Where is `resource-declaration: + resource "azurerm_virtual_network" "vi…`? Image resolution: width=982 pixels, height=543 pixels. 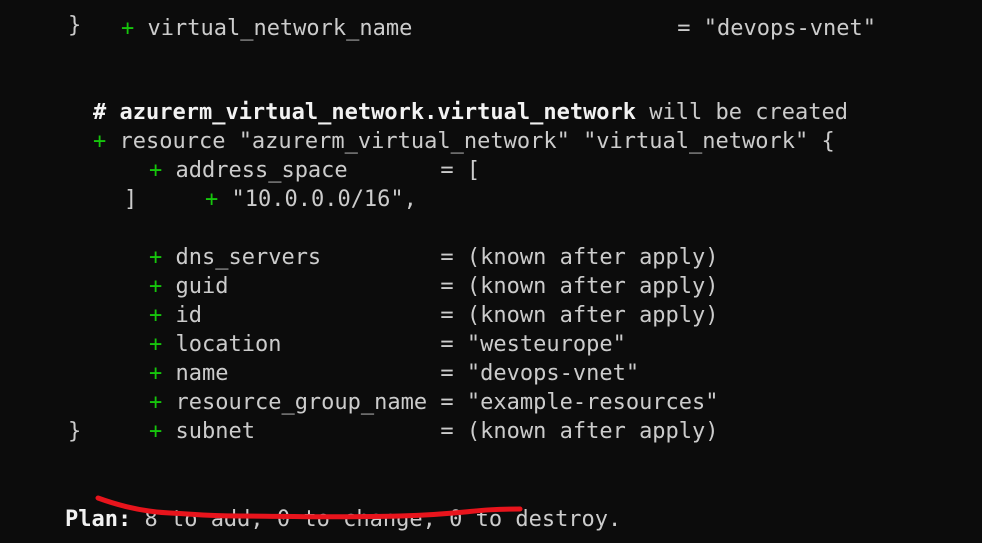 resource-declaration: + resource "azurerm_virtual_network" "vi… is located at coordinates (437, 126).